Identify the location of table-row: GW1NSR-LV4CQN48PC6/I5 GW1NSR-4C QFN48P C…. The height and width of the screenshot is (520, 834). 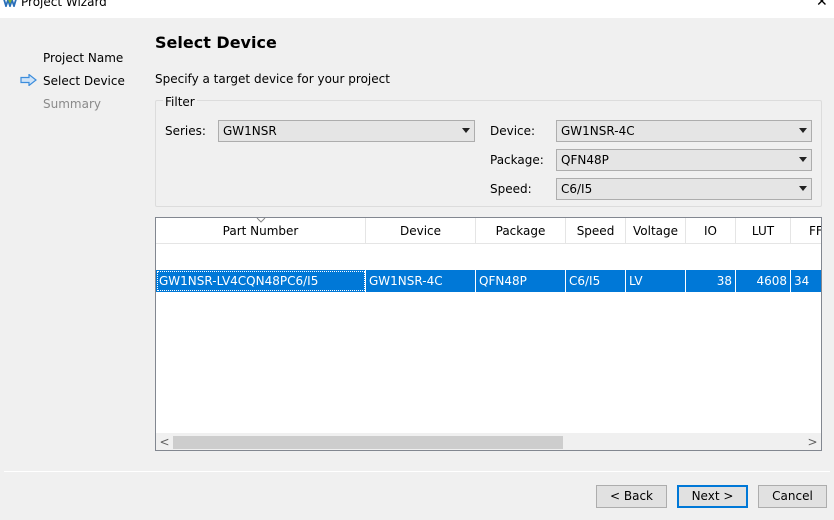
(488, 268).